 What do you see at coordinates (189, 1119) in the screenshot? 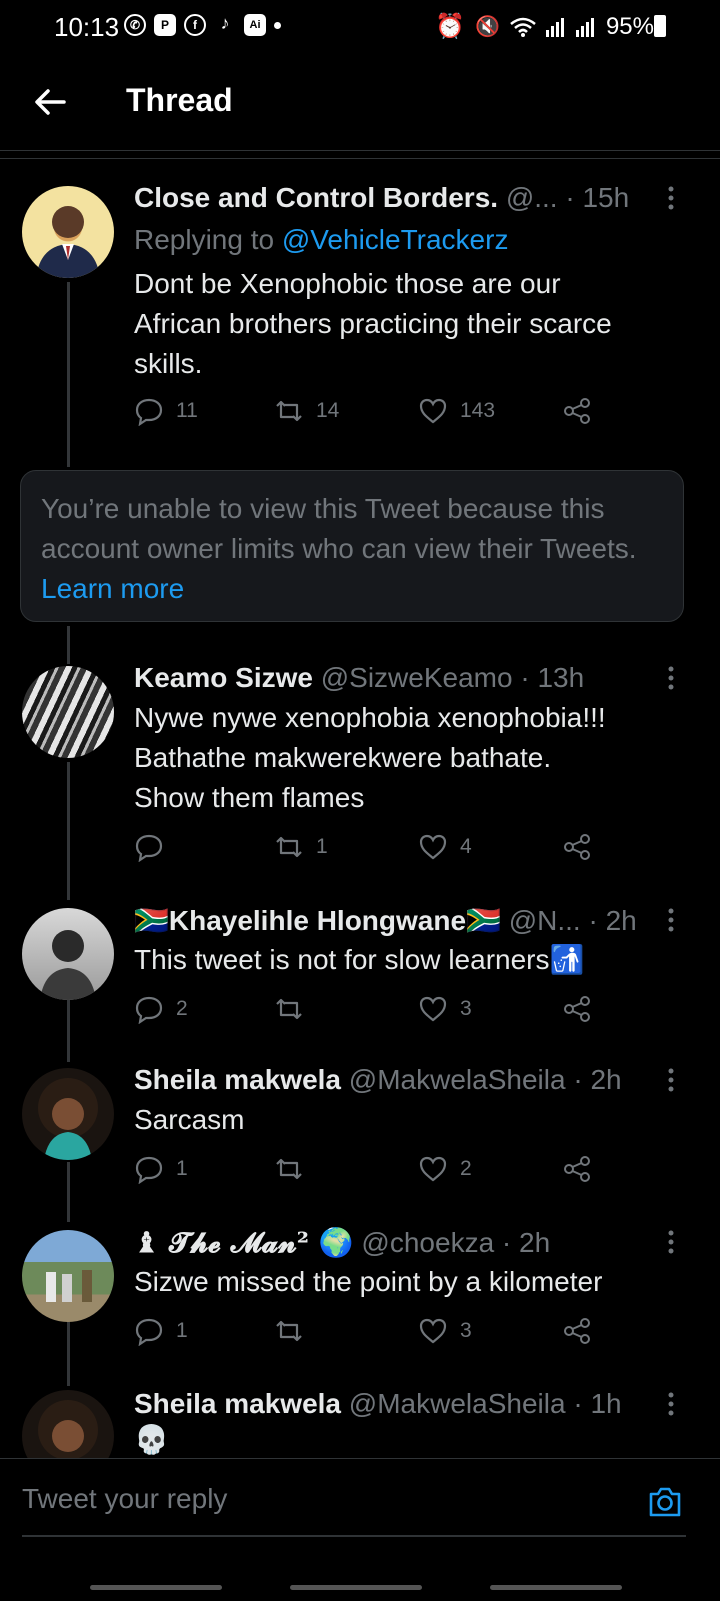
I see `tweet-text-line: Sarcasm` at bounding box center [189, 1119].